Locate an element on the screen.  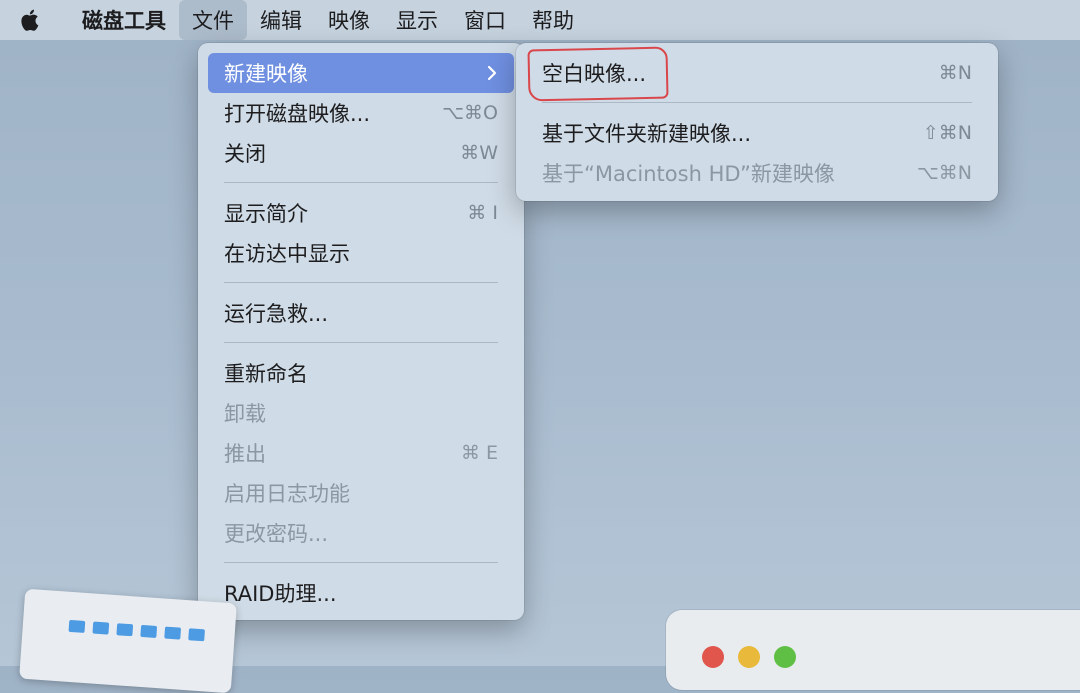
menu-image: 映像 is located at coordinates (349, 20).